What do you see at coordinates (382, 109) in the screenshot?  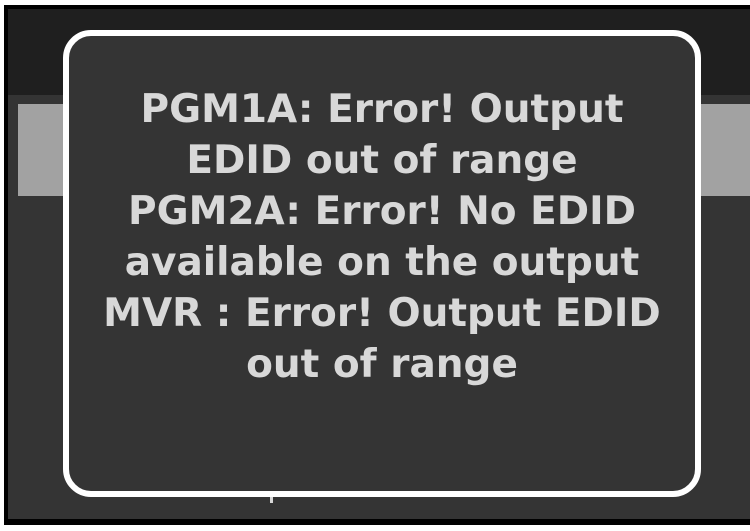 I see `error-line-1: PGM1A: Error! Output` at bounding box center [382, 109].